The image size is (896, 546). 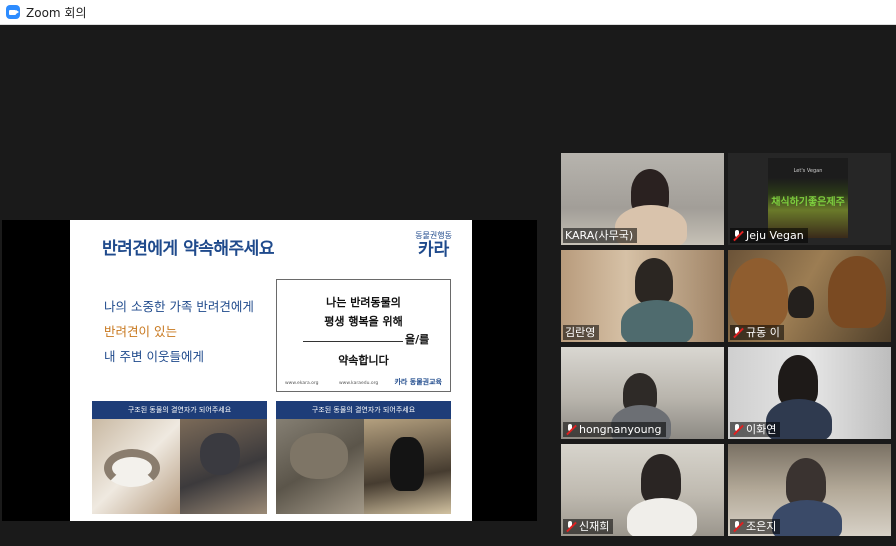 I want to click on participant-name: 규동 이, so click(x=763, y=332).